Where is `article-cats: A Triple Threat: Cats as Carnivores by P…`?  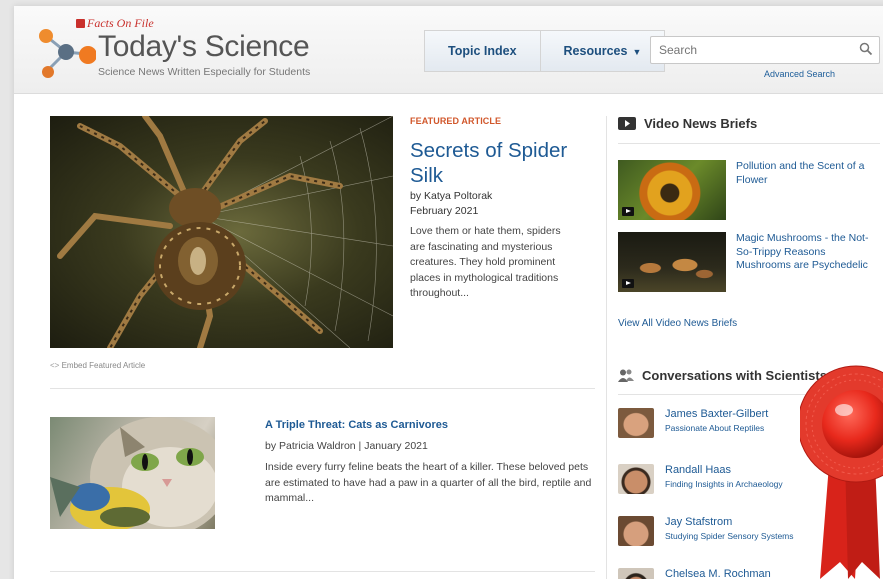
article-cats: A Triple Threat: Cats as Carnivores by P… is located at coordinates (430, 463).